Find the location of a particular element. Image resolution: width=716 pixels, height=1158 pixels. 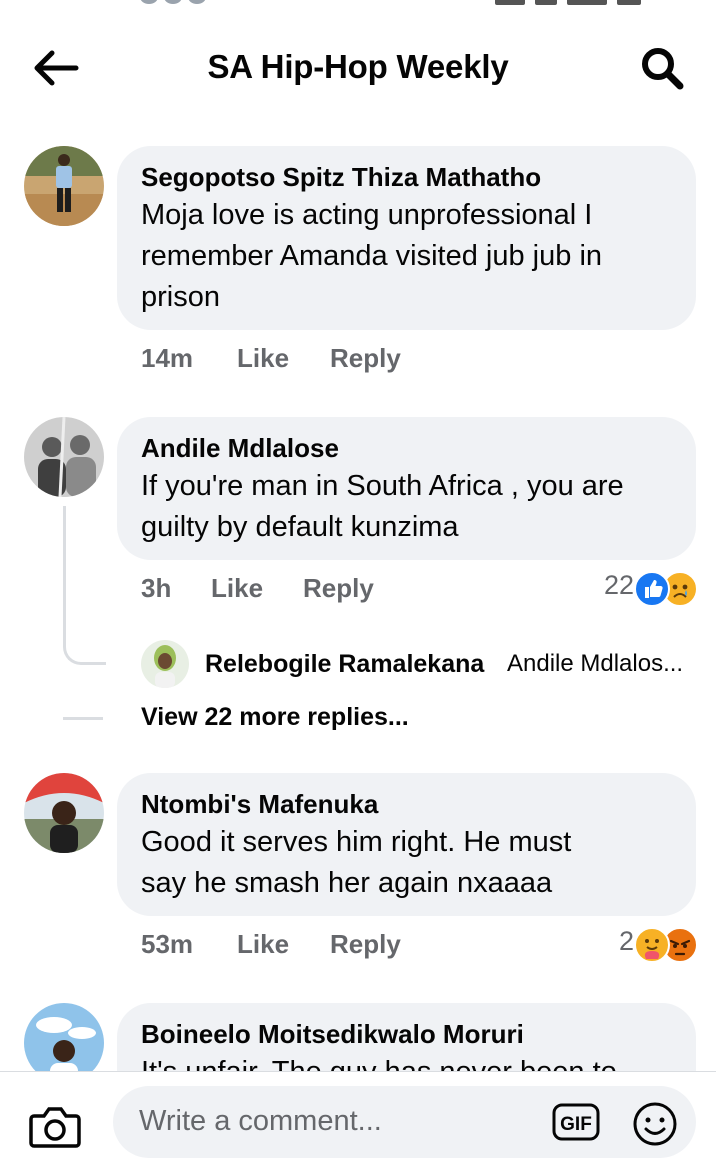

page-title: SA Hip-Hop Weekly is located at coordinates (358, 66).